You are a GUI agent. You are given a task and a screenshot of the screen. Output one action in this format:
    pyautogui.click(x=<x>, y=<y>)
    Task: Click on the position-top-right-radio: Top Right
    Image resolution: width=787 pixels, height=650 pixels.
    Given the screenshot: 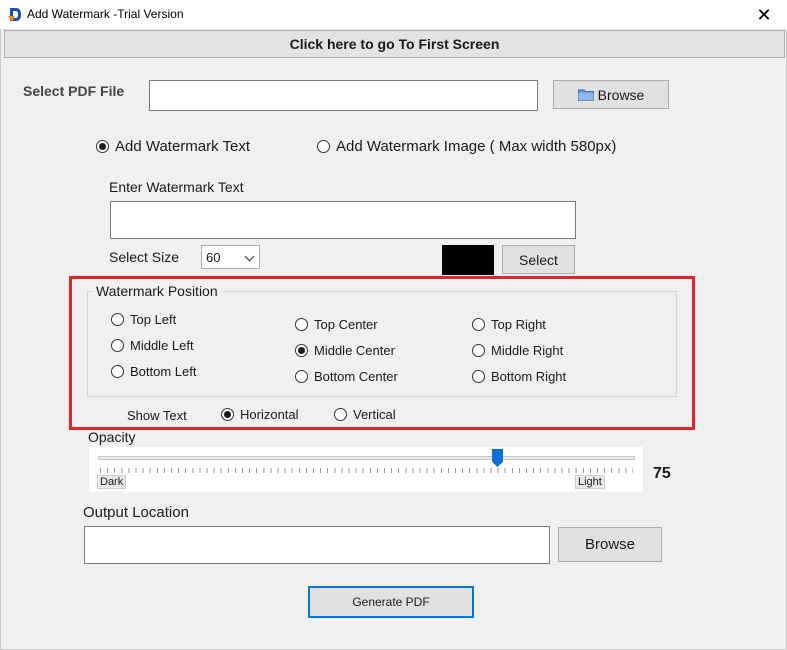 What is the action you would take?
    pyautogui.click(x=509, y=324)
    